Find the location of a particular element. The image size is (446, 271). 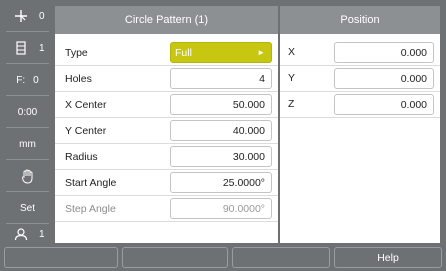

field-row-radius: Radius 30.000 is located at coordinates (166, 156).